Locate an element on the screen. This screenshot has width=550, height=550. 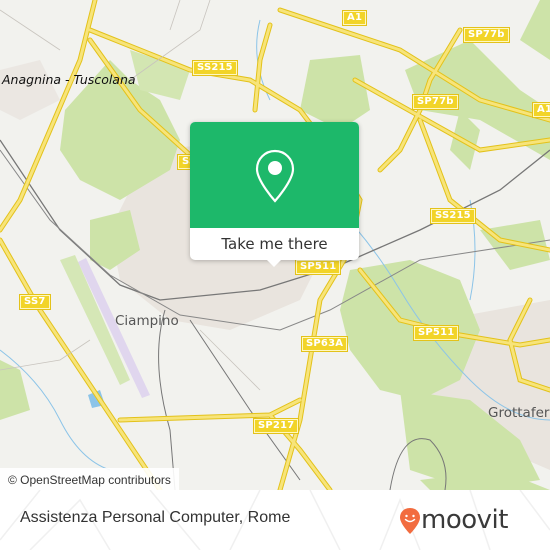
place-label-grottaferrata: Grottaferr is located at coordinates (519, 413).